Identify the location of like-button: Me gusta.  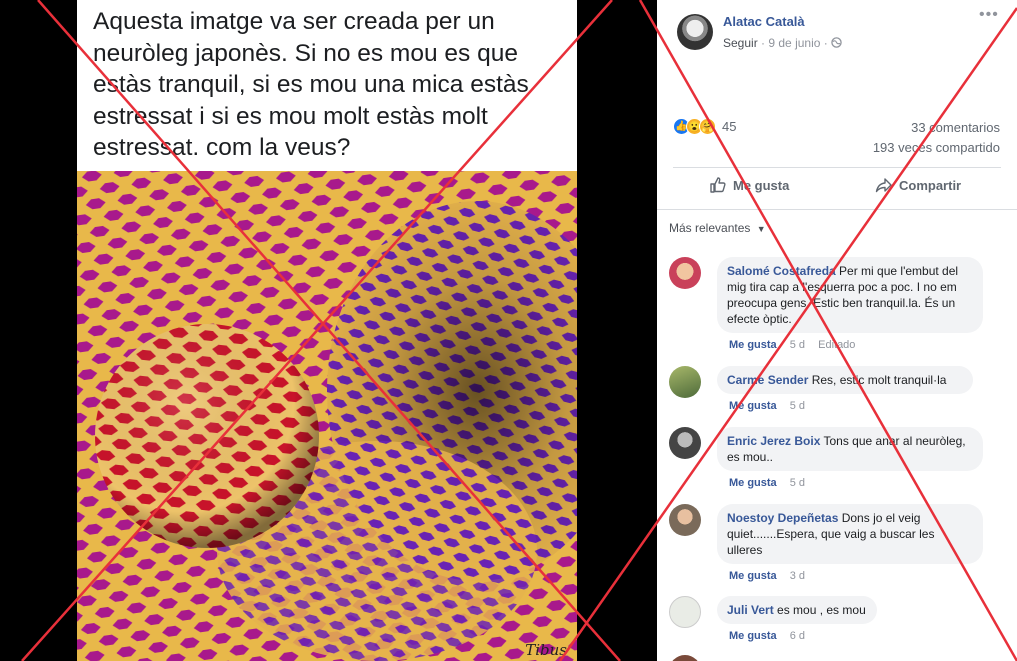
(749, 185).